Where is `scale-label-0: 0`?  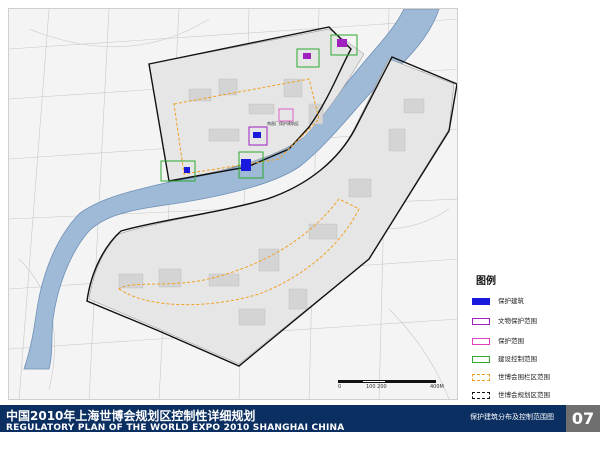 scale-label-0: 0 is located at coordinates (340, 387).